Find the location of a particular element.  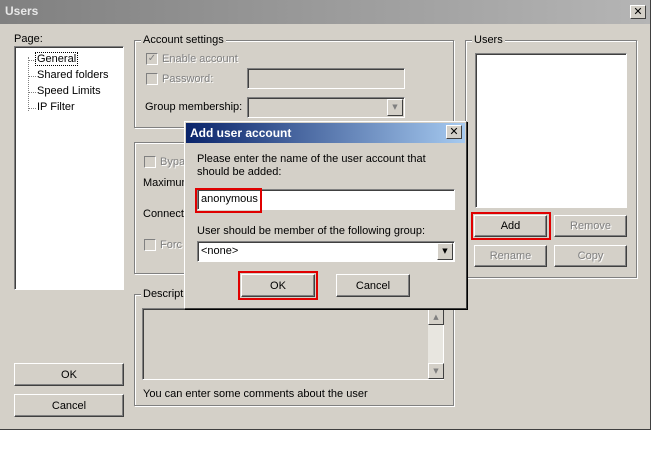

tree-connector is located at coordinates (28, 84).